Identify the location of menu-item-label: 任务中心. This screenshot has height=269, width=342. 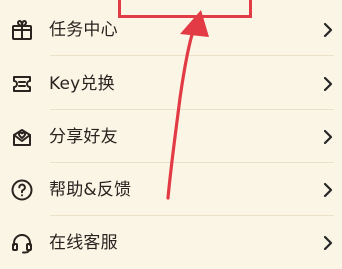
(83, 30).